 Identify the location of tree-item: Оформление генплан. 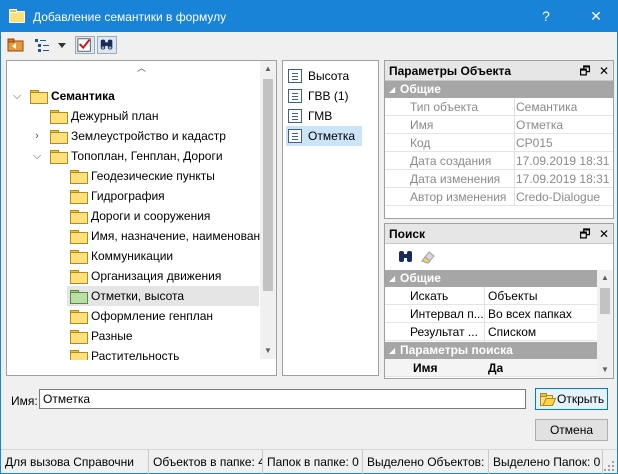
(134, 316).